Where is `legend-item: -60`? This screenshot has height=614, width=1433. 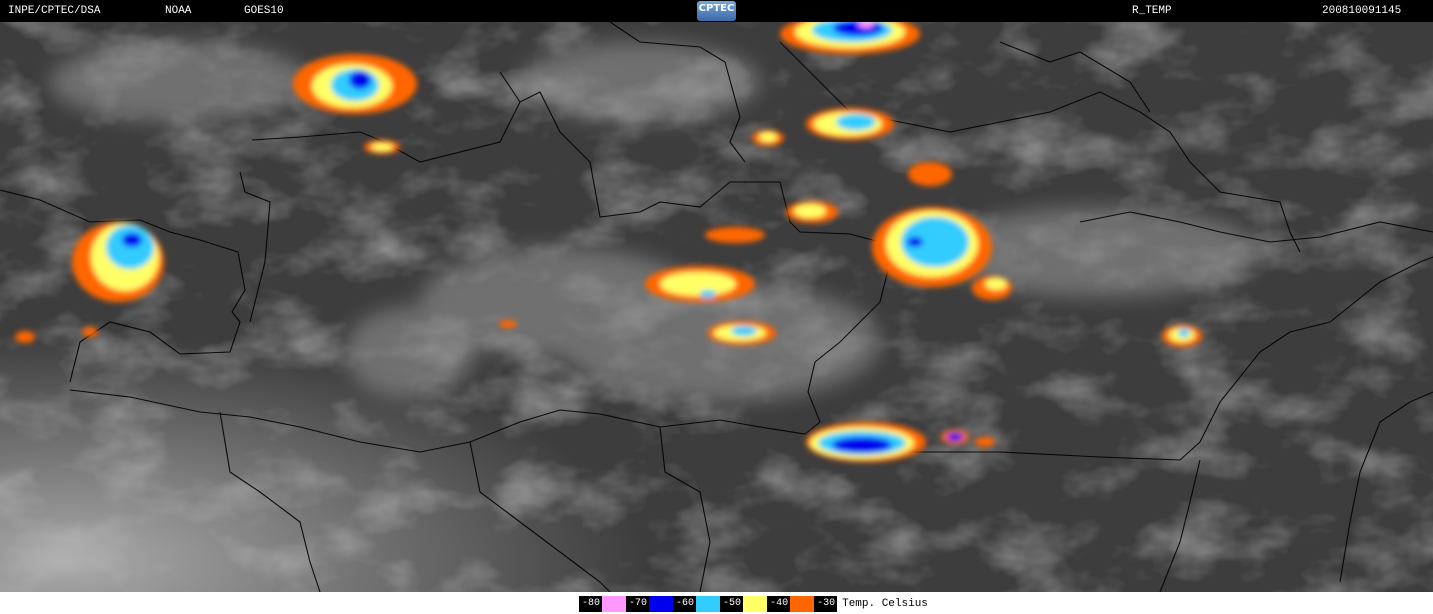
legend-item: -60 is located at coordinates (697, 604).